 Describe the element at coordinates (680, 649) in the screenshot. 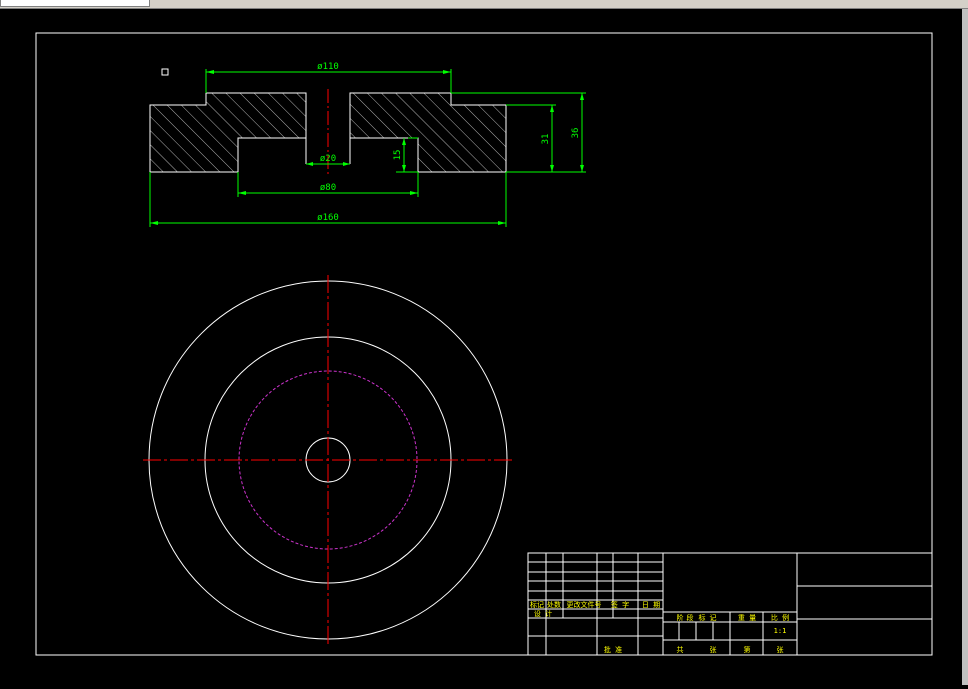

I see `tb-sheet-total: 共` at that location.